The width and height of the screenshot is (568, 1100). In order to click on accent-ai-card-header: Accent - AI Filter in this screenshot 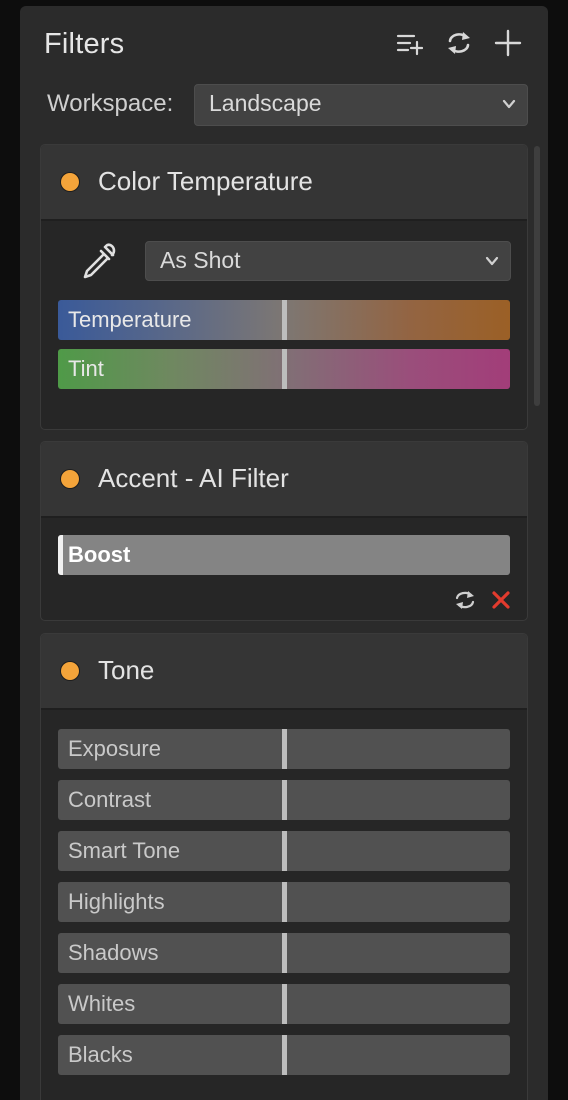, I will do `click(284, 480)`.